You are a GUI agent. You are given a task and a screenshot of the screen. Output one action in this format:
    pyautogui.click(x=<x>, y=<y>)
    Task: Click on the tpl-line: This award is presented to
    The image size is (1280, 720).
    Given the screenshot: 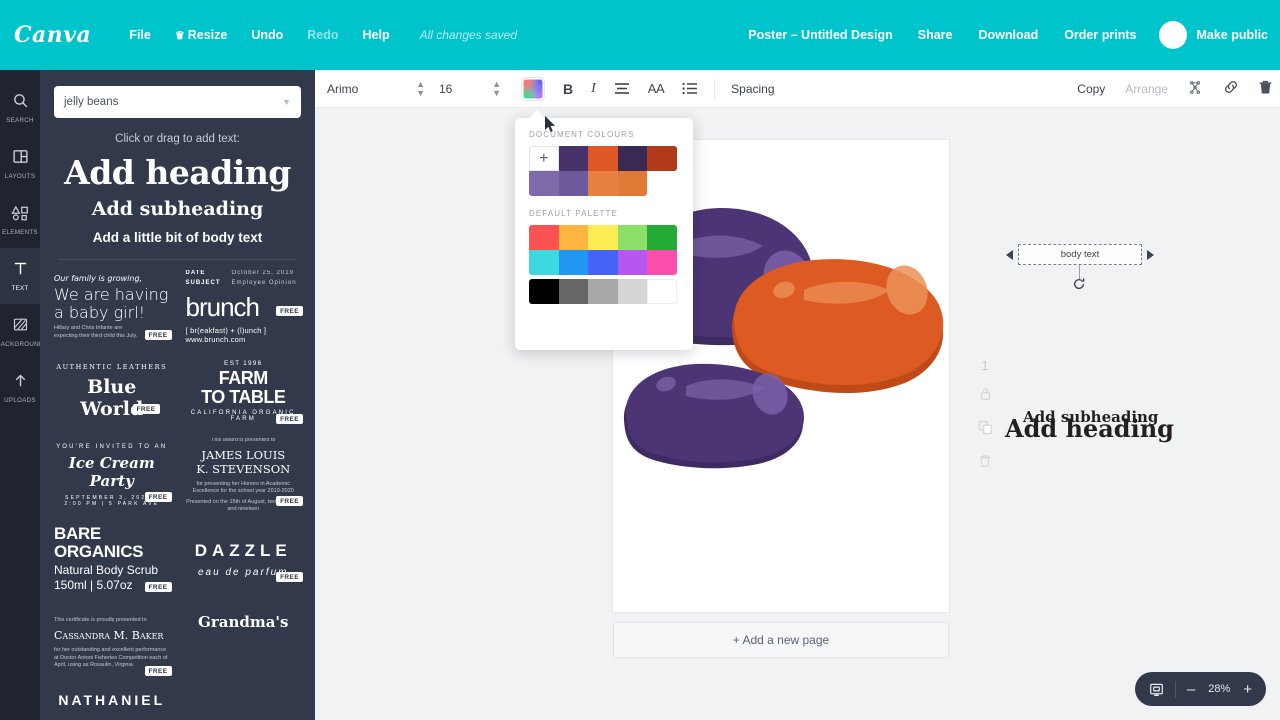 What is the action you would take?
    pyautogui.click(x=243, y=440)
    